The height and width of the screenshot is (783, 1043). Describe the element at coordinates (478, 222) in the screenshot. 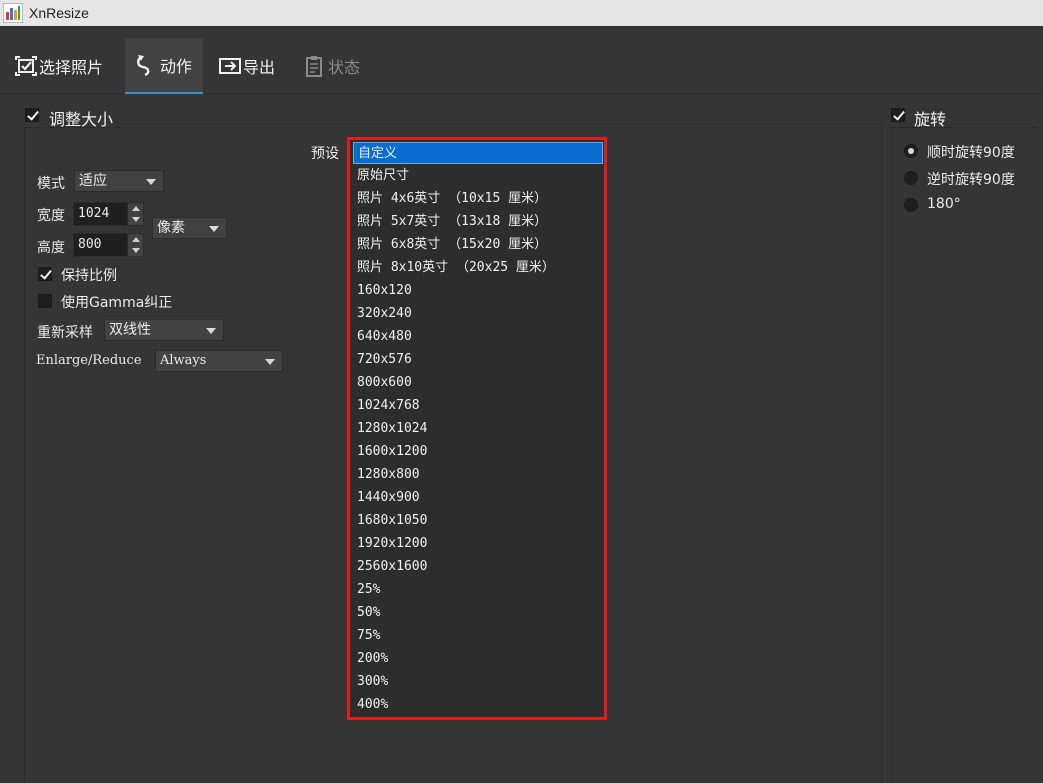

I see `preset-option: 照片 5x7英寸 （13x18 厘米）` at that location.